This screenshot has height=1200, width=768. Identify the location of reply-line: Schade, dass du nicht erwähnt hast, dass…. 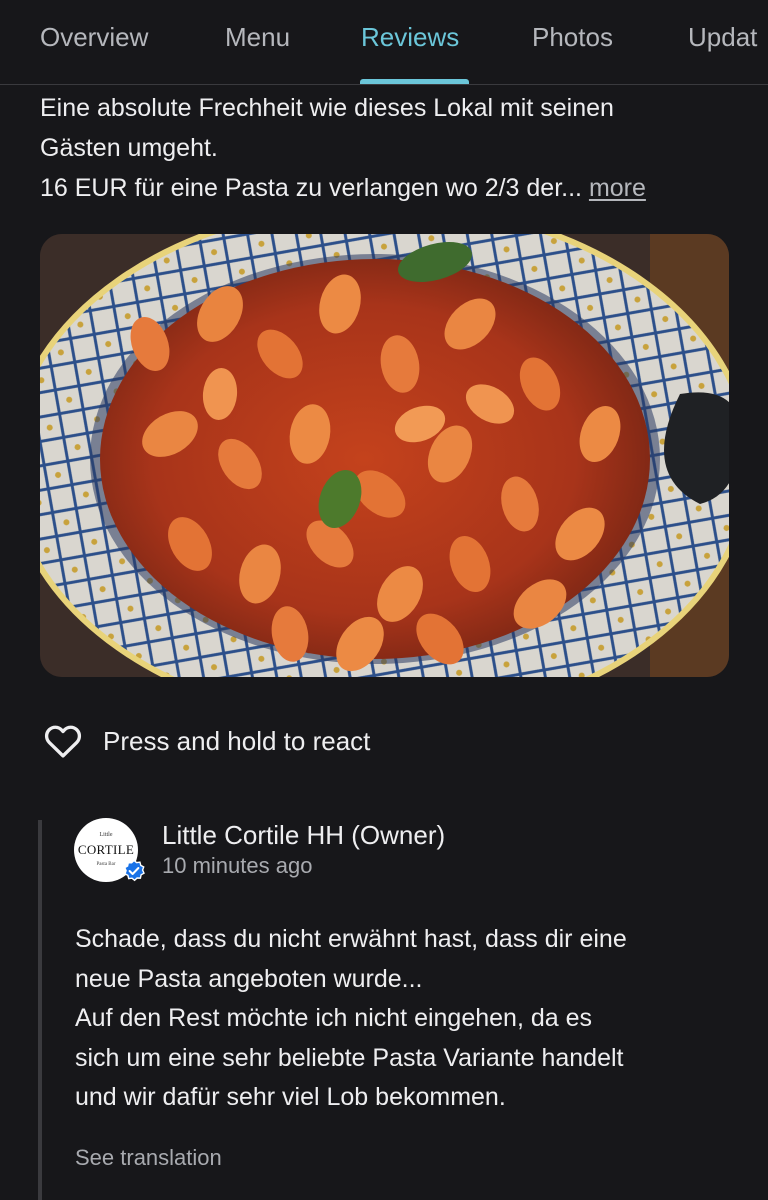
(351, 939).